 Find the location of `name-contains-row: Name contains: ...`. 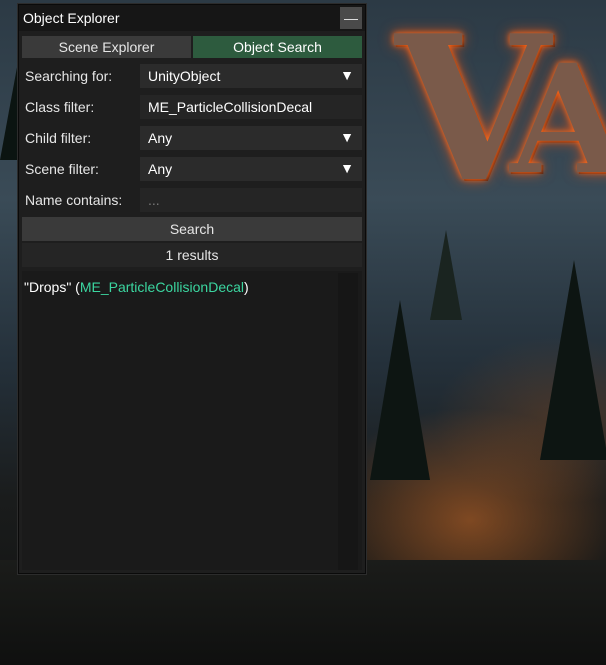

name-contains-row: Name contains: ... is located at coordinates (192, 199).